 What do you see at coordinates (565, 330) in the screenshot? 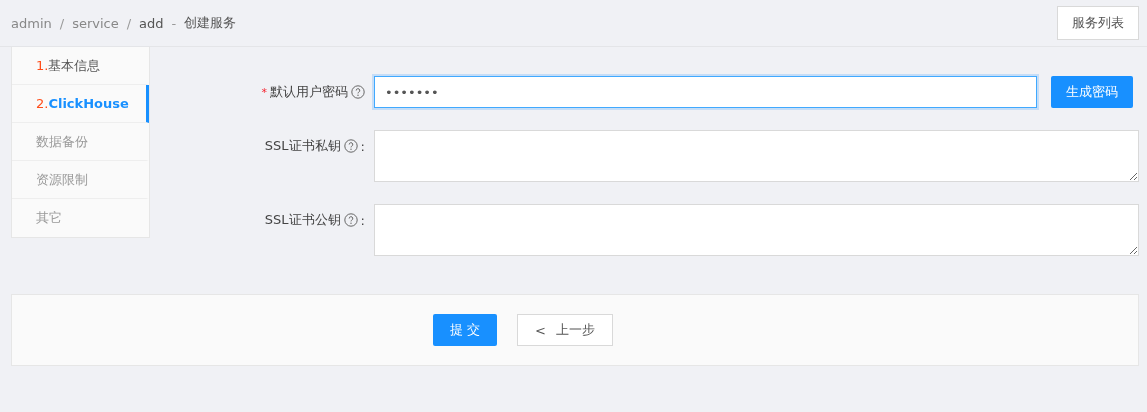
I see `back-button: < 上一步` at bounding box center [565, 330].